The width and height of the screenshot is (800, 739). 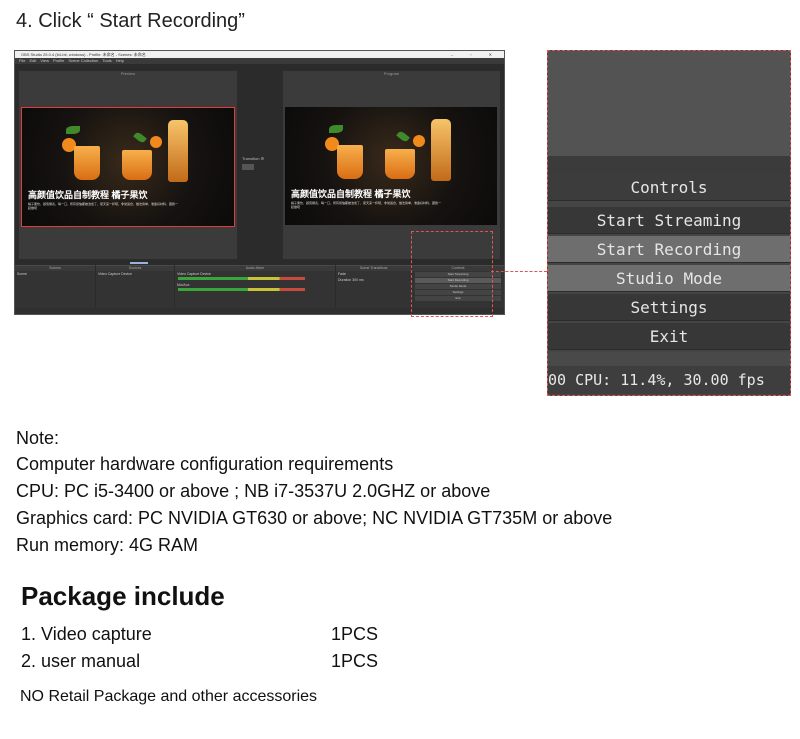 What do you see at coordinates (261, 163) in the screenshot?
I see `transition-widget: Transition ⚙` at bounding box center [261, 163].